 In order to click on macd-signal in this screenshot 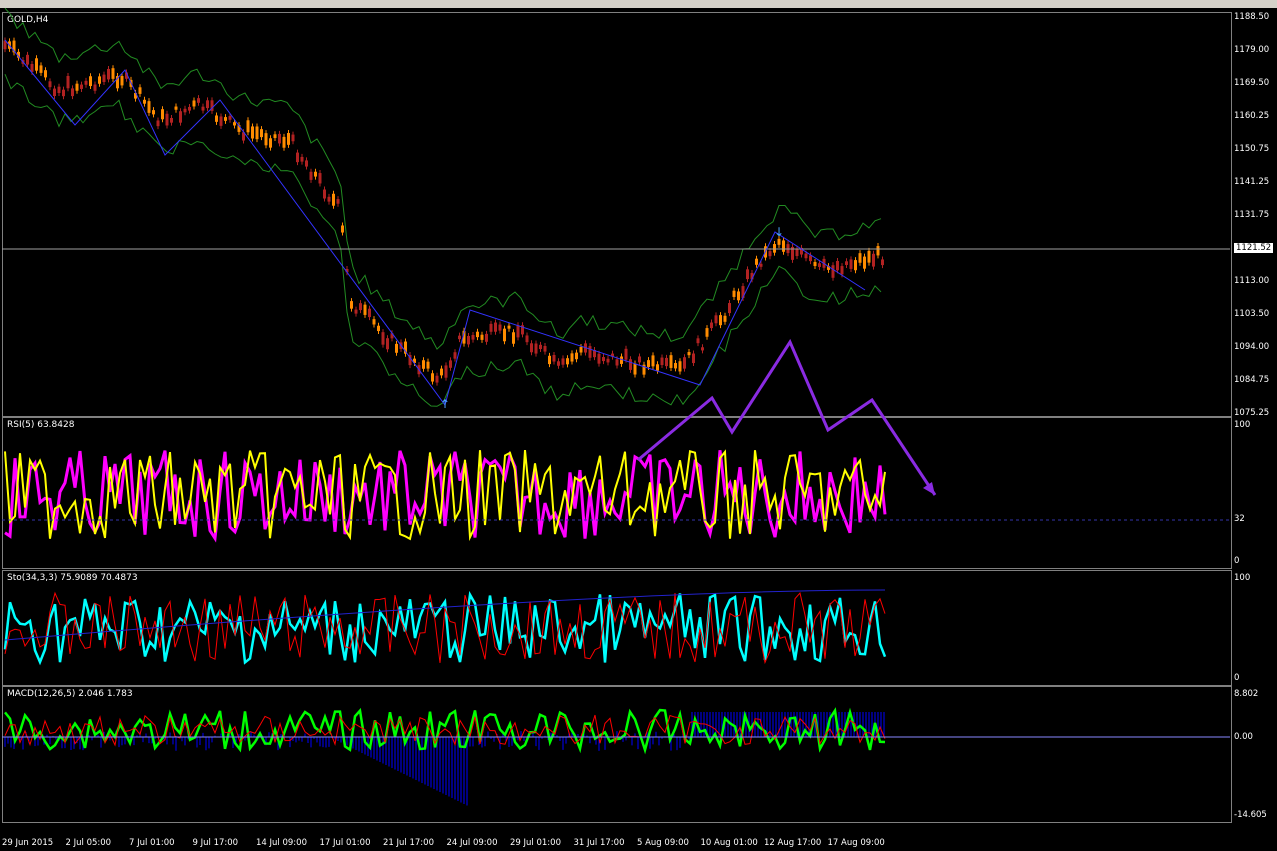, I will do `click(445, 730)`.